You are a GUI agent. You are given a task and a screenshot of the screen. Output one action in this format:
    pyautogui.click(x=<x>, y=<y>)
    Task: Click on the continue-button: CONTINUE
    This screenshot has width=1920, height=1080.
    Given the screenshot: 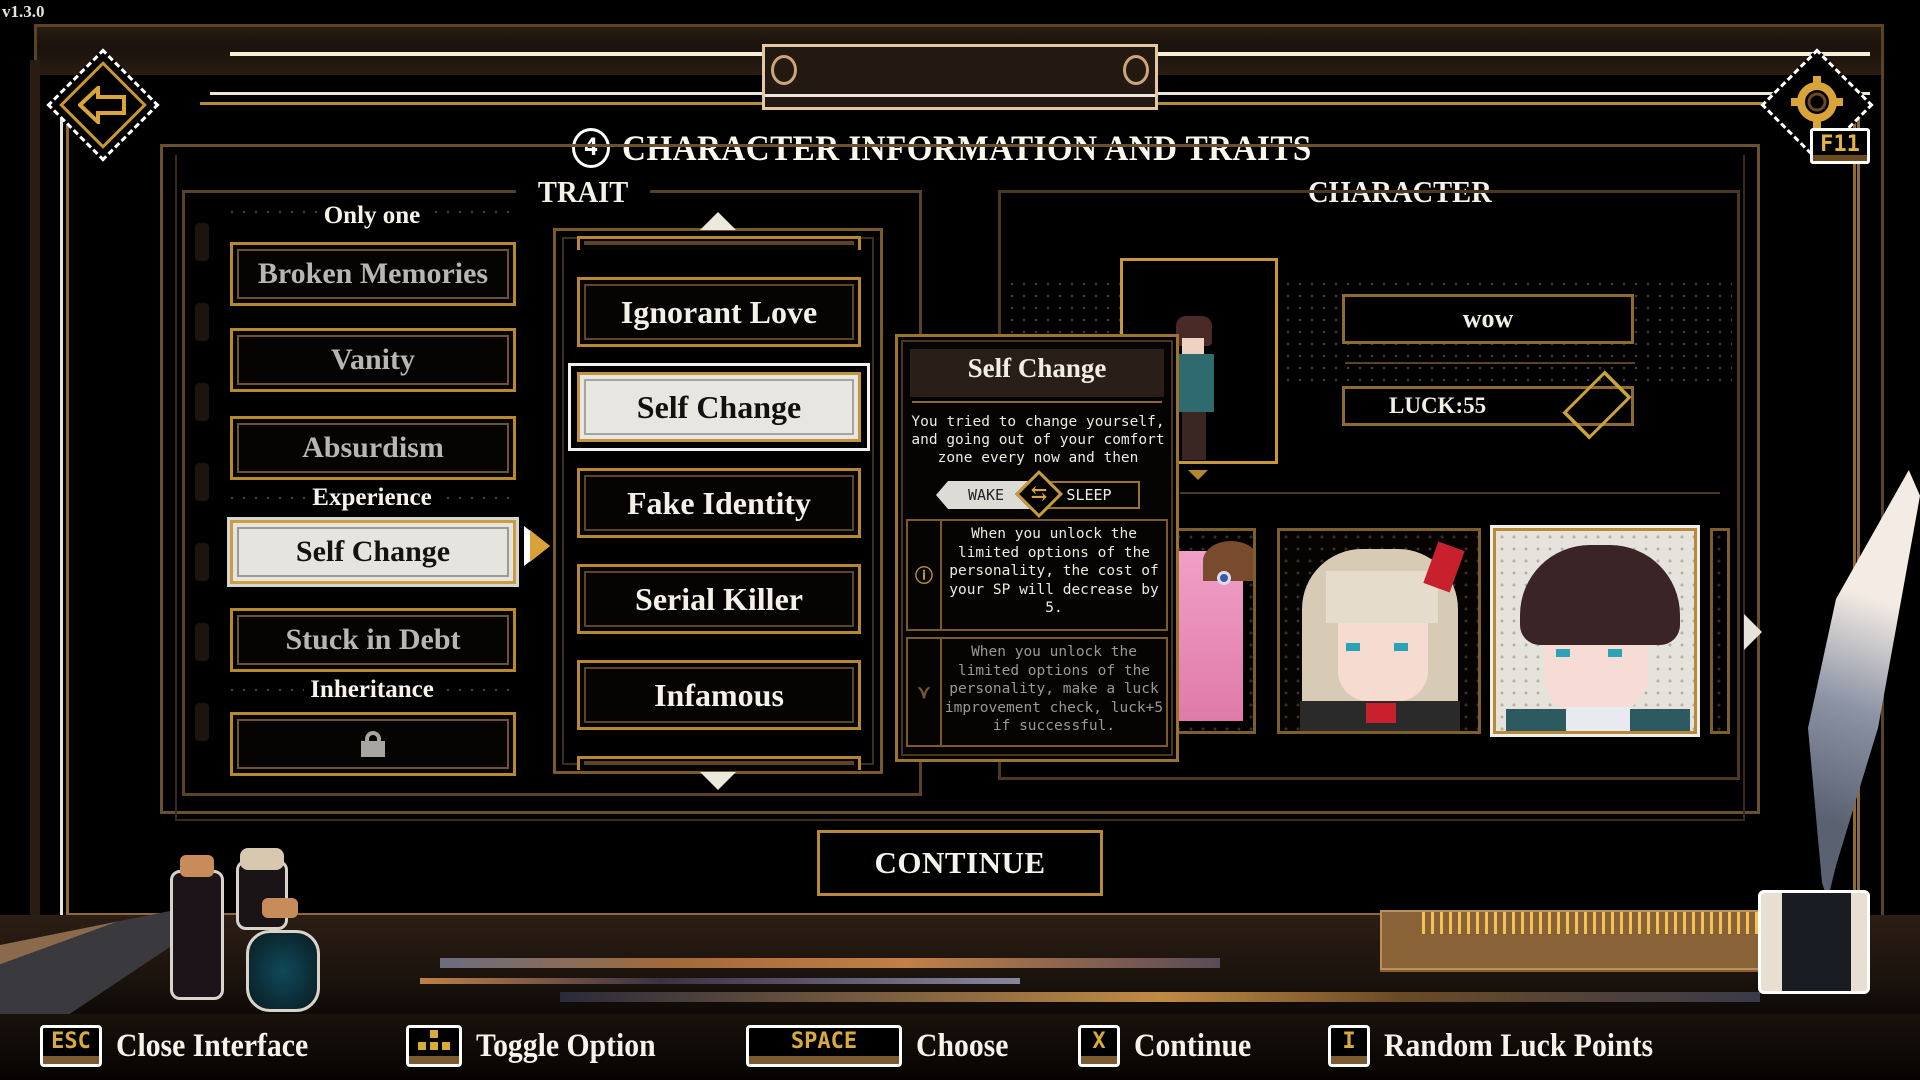 What is the action you would take?
    pyautogui.click(x=960, y=863)
    